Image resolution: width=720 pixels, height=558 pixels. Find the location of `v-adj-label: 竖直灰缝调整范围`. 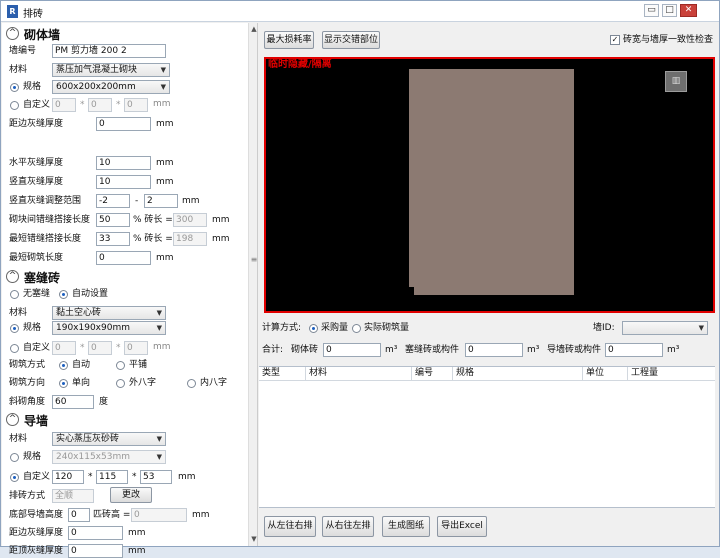

v-adj-label: 竖直灰缝调整范围 is located at coordinates (45, 201).